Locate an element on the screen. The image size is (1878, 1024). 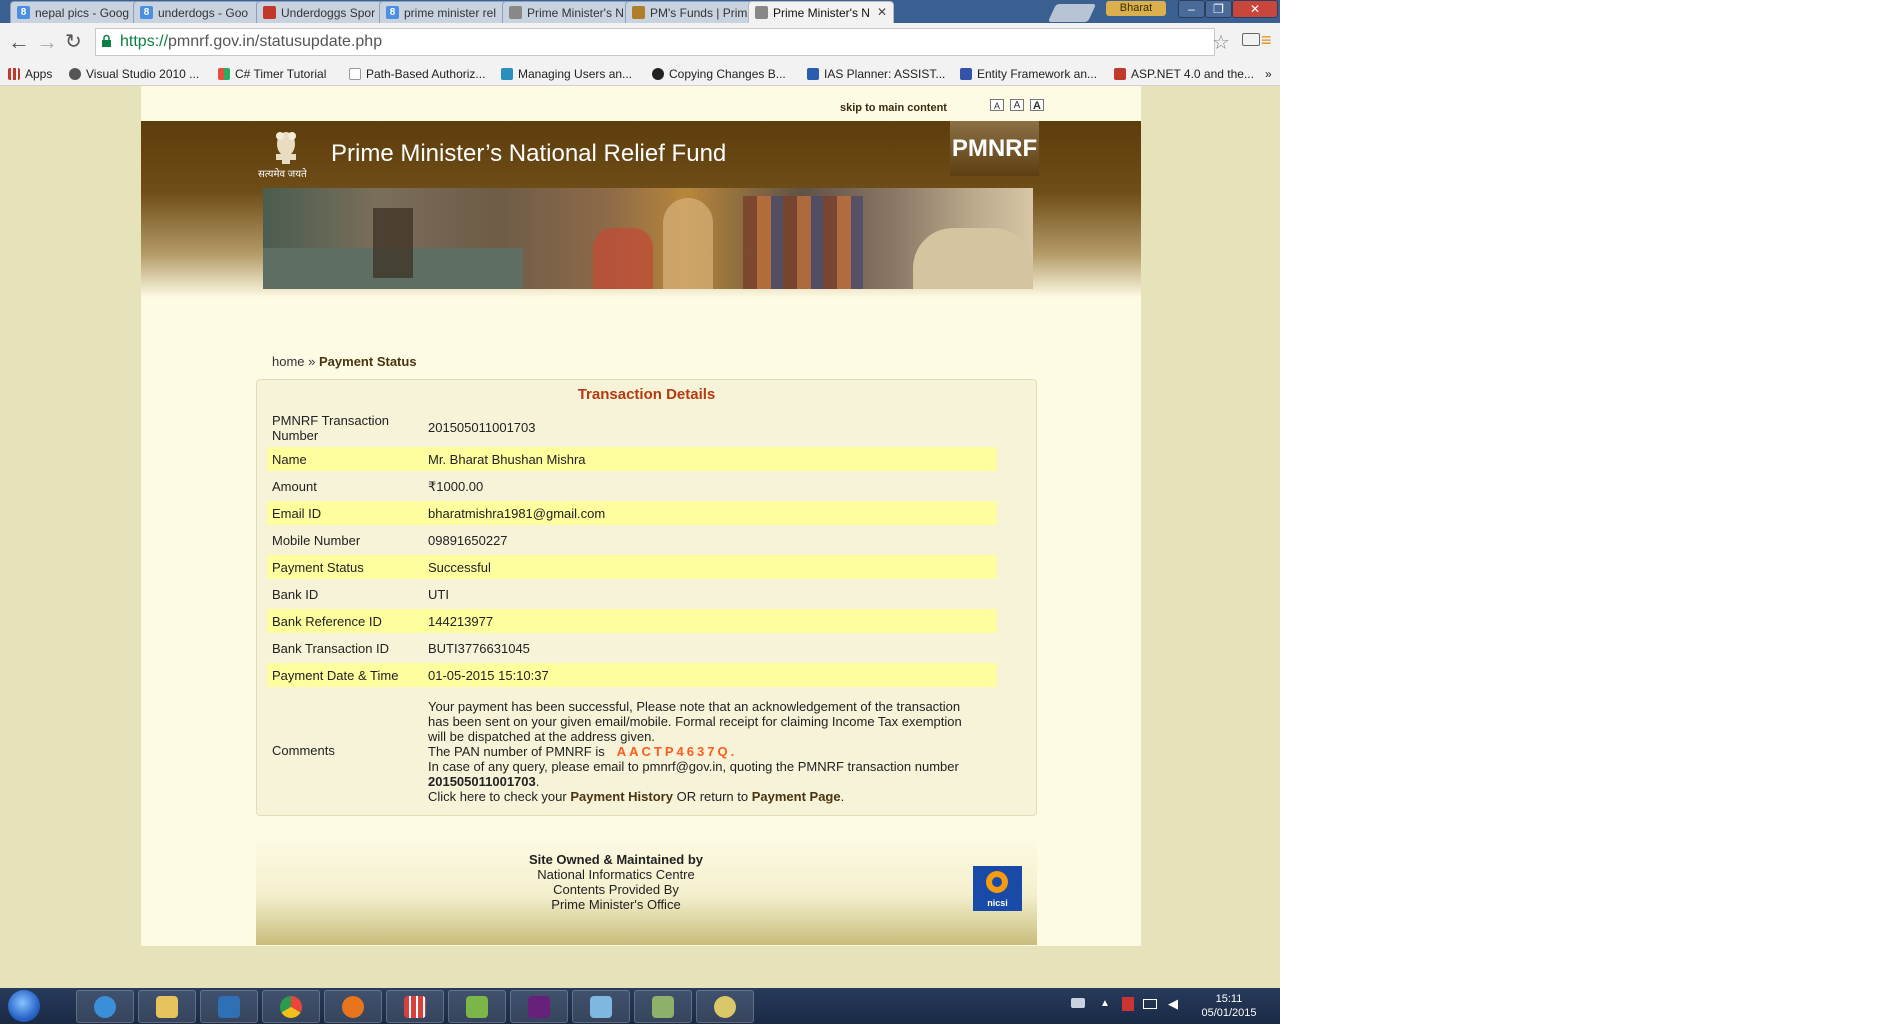
row-value: 201505011001703 is located at coordinates (482, 427).